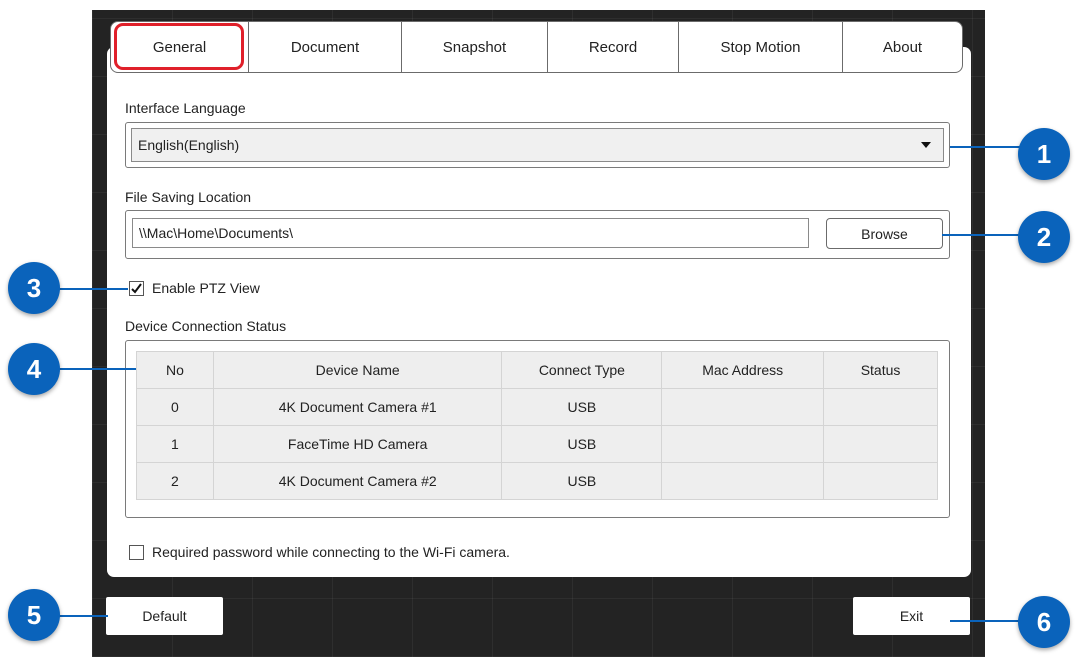 The height and width of the screenshot is (657, 1076). What do you see at coordinates (613, 47) in the screenshot?
I see `tab-record: Record` at bounding box center [613, 47].